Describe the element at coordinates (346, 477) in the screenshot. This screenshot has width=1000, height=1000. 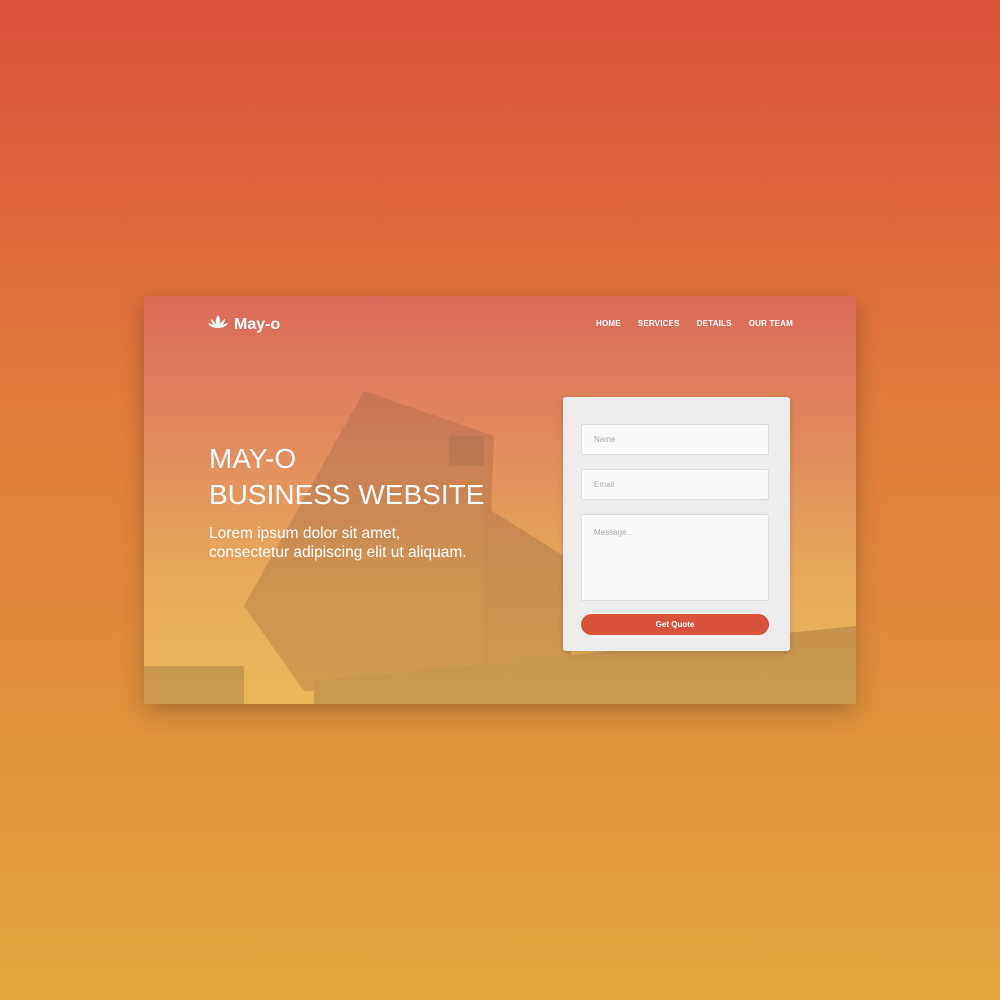
I see `hero-title: MAY-O BUSINESS WEBSITE` at that location.